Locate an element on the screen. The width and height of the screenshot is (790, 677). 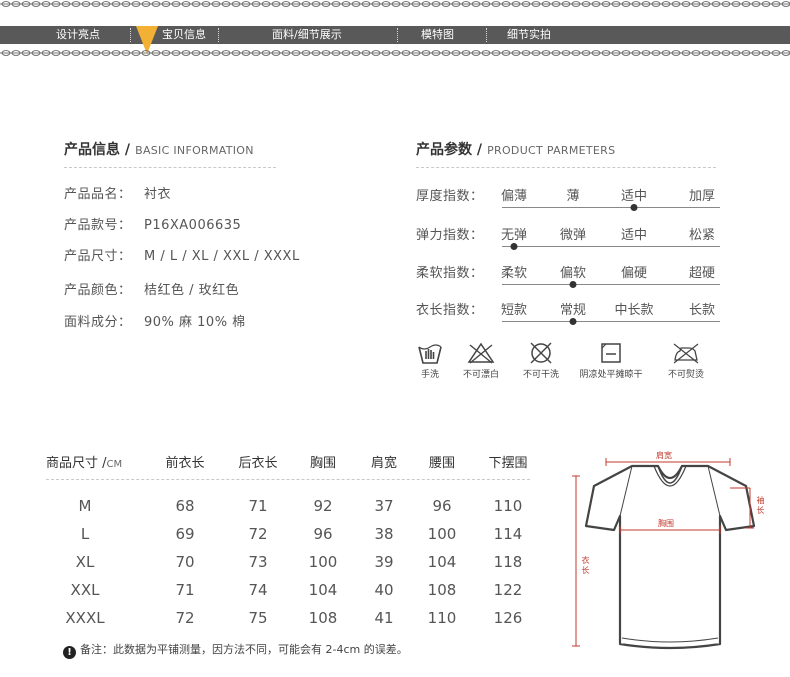
size-table-cell: 92 is located at coordinates (323, 506).